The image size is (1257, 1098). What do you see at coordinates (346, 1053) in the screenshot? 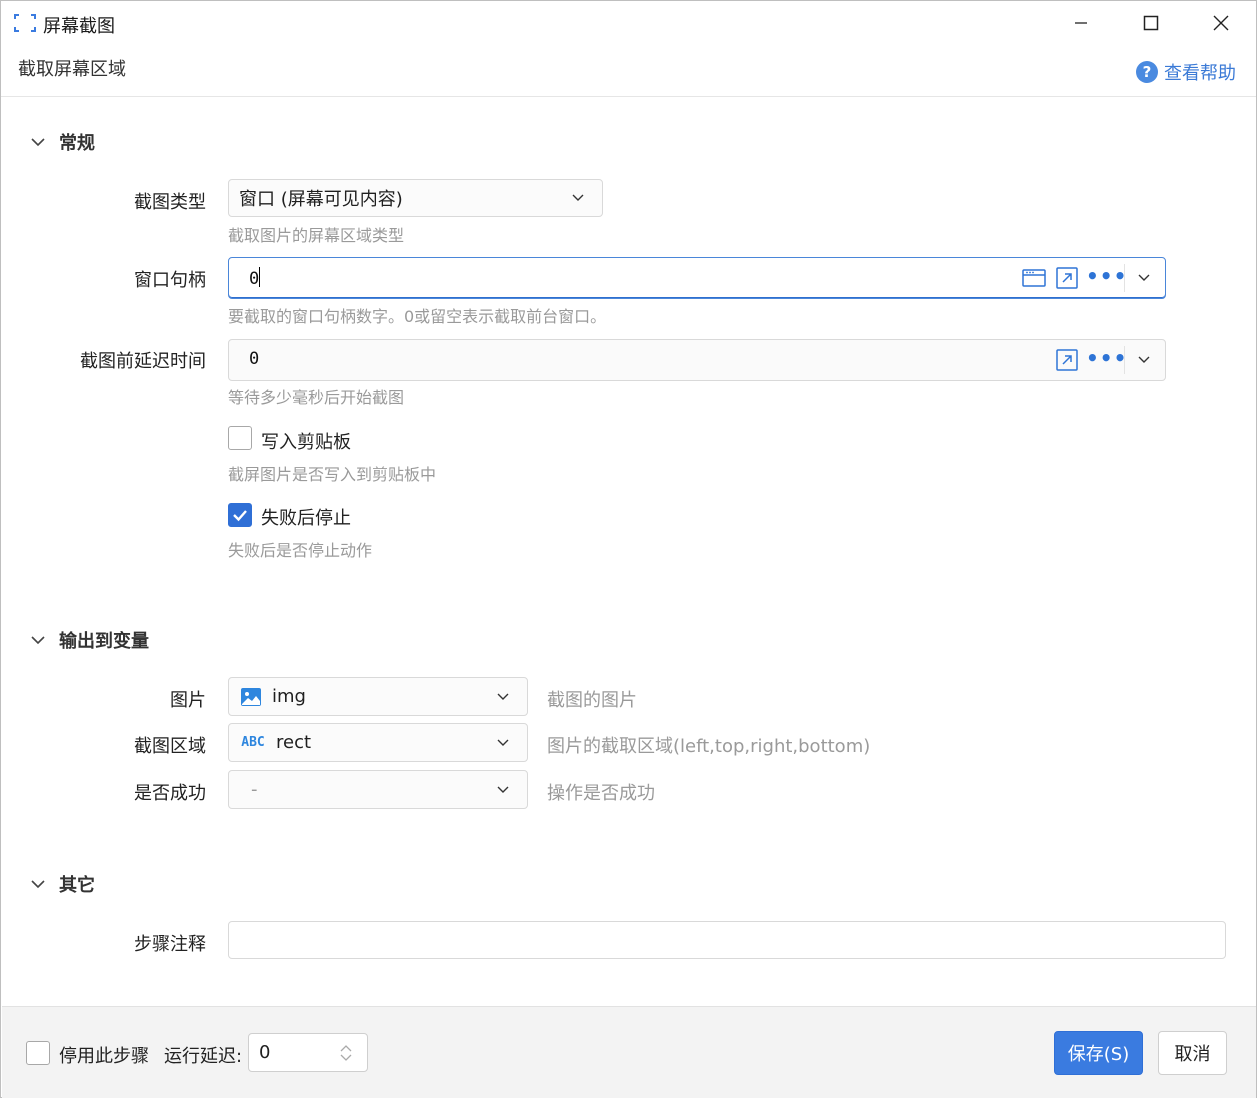
I see `spinner-arrows-icon` at bounding box center [346, 1053].